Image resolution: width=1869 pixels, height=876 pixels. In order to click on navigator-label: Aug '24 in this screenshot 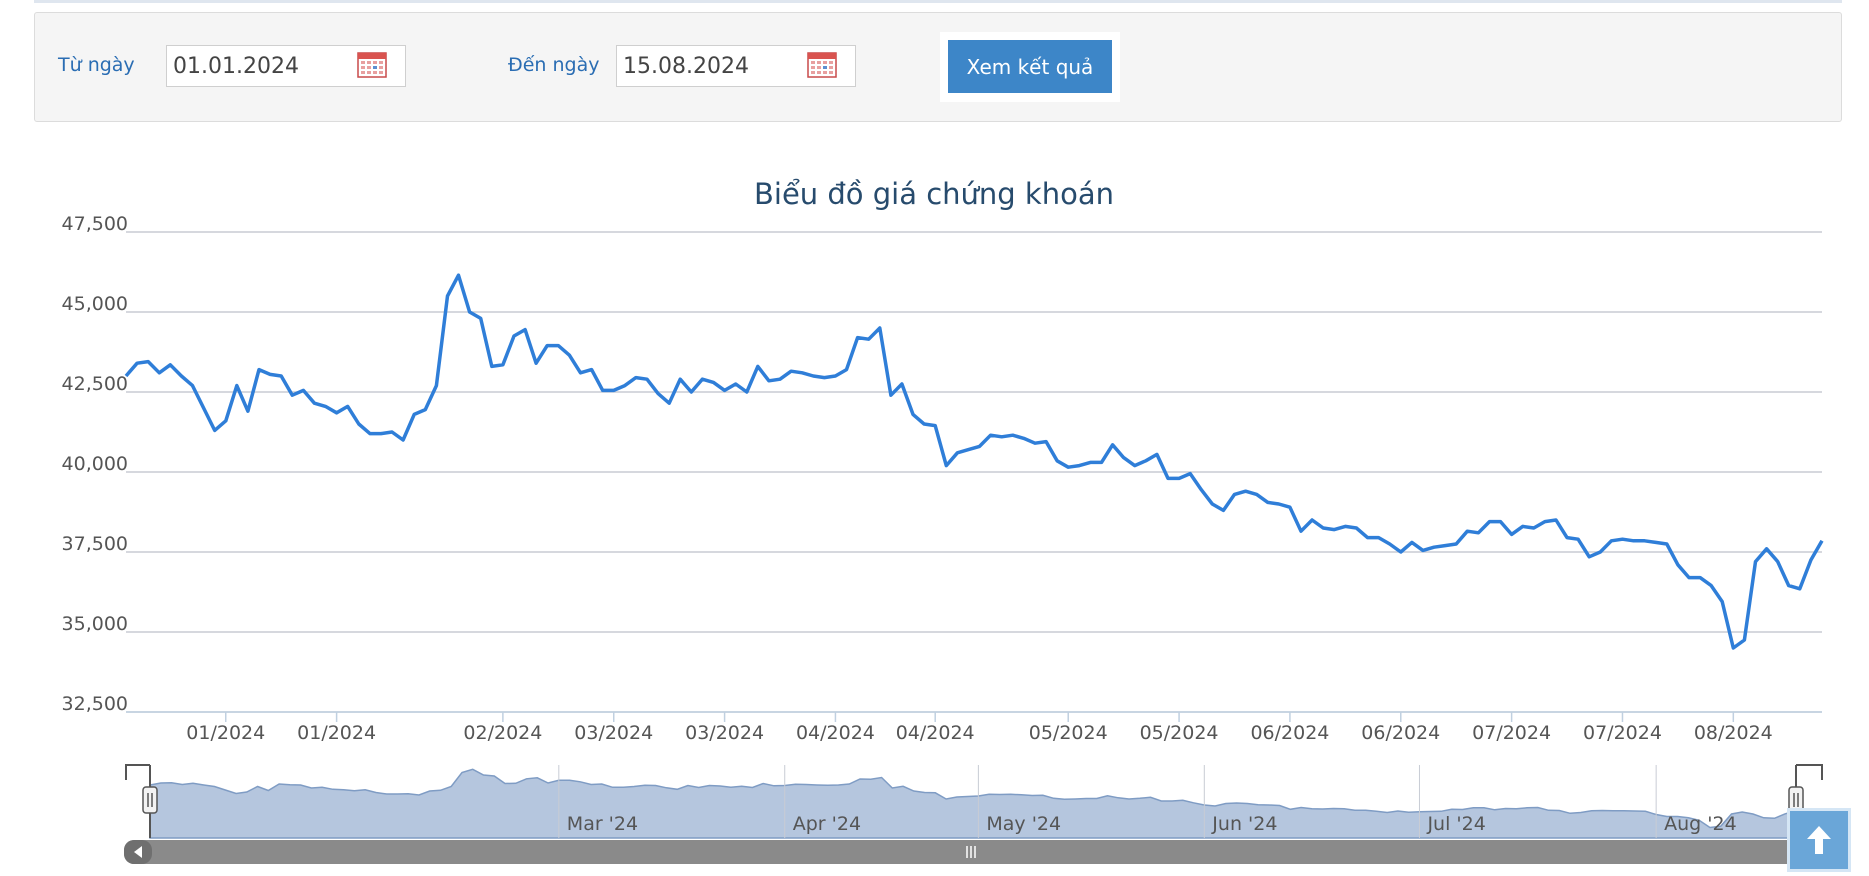, I will do `click(1700, 824)`.